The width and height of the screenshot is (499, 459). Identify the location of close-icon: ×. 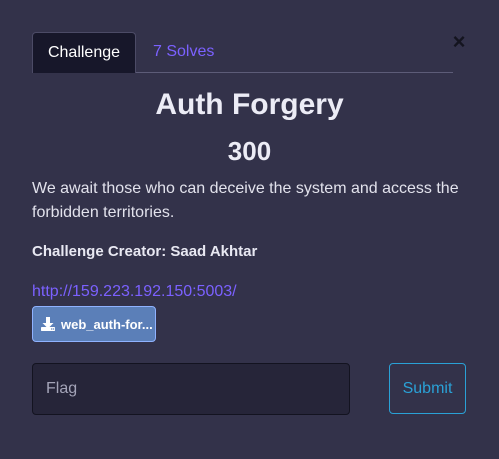
(459, 42).